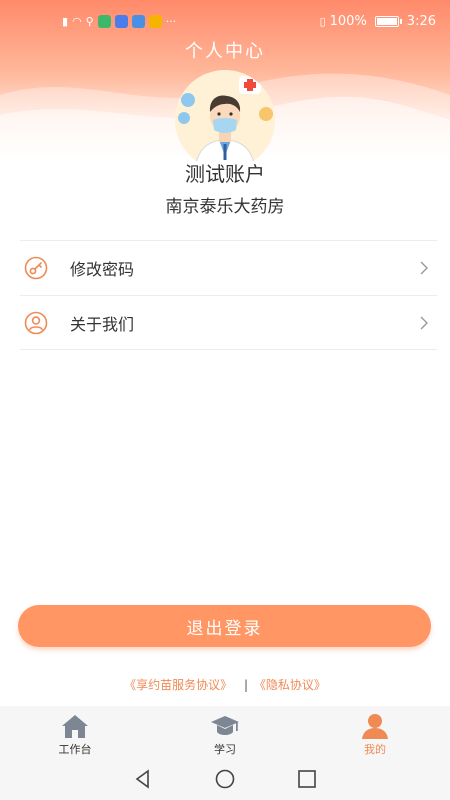  I want to click on logout-button: 退出登录, so click(224, 626).